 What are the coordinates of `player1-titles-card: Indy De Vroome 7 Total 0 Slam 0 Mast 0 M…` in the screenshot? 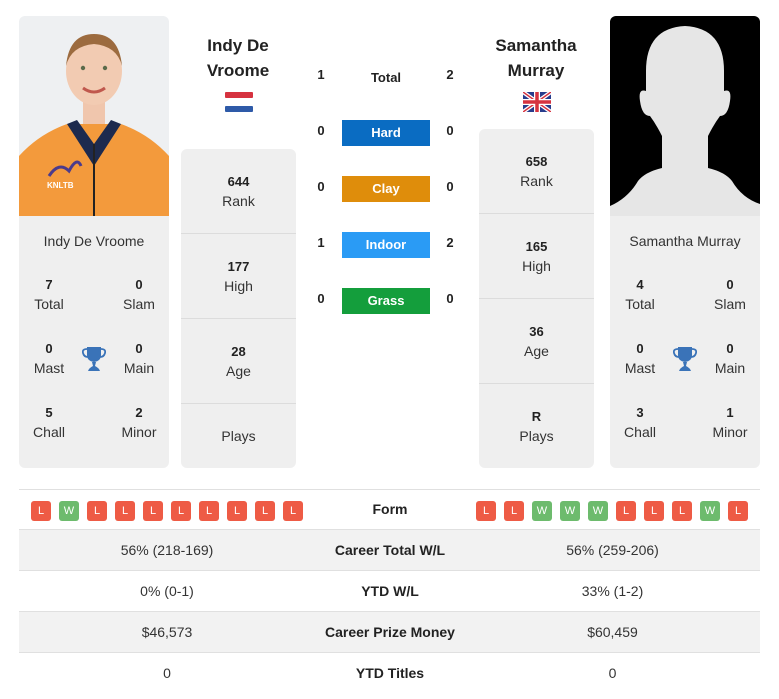 It's located at (94, 342).